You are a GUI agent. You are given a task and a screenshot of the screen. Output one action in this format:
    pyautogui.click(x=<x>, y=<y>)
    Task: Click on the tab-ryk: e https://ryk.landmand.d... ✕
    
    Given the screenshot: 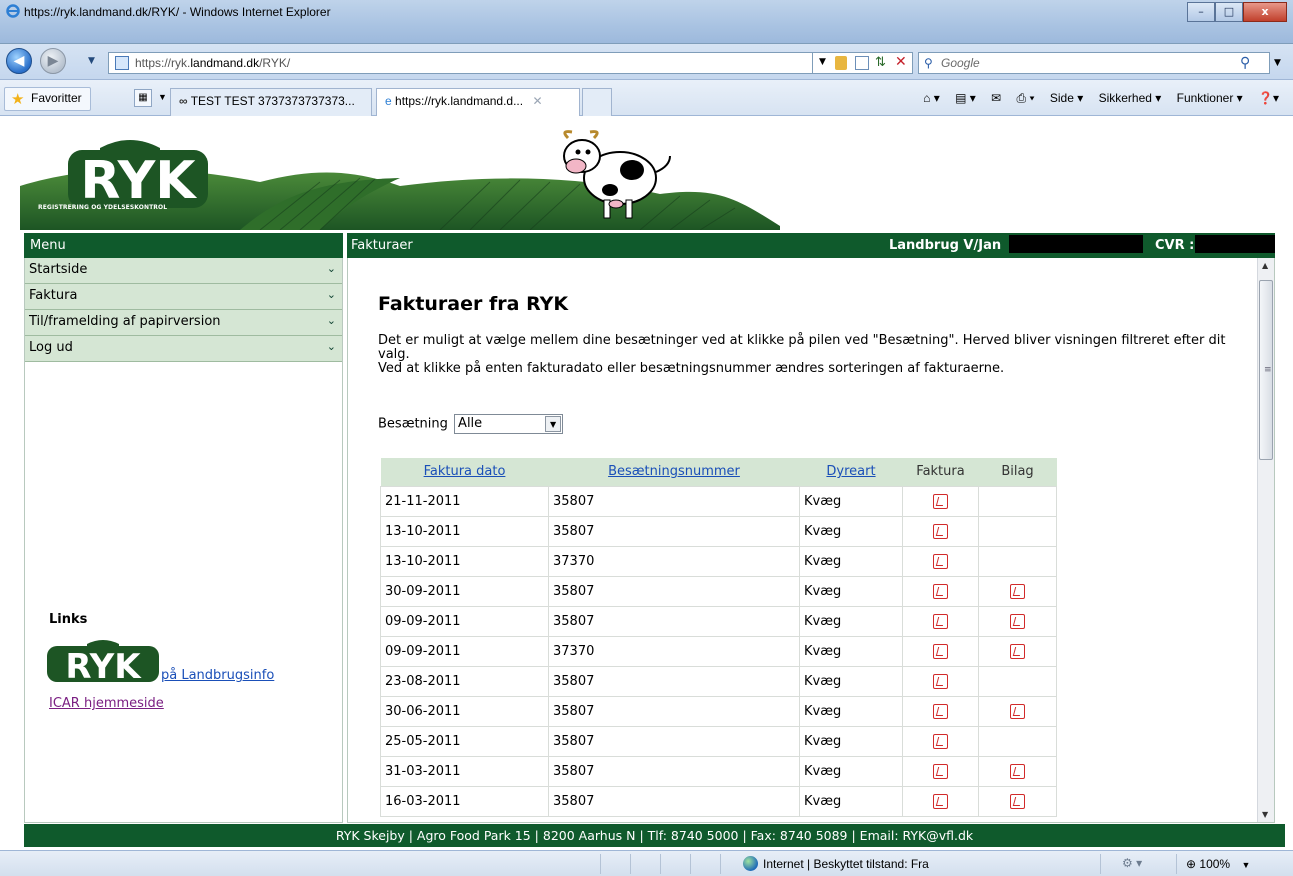 What is the action you would take?
    pyautogui.click(x=478, y=102)
    